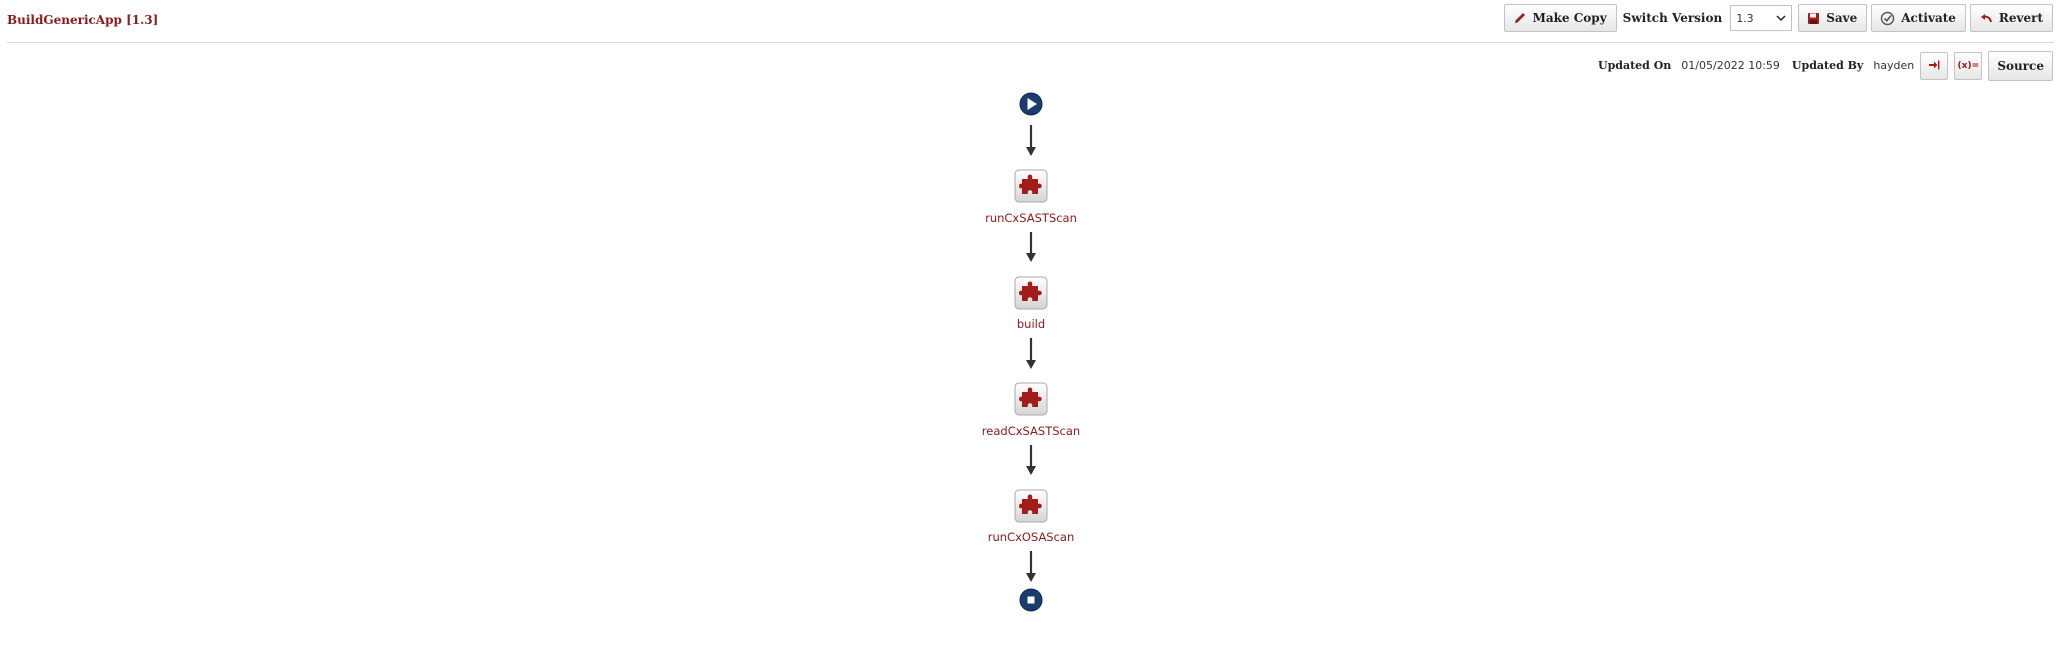 This screenshot has width=2061, height=657. I want to click on task-node-runCxOSAScan, so click(1031, 506).